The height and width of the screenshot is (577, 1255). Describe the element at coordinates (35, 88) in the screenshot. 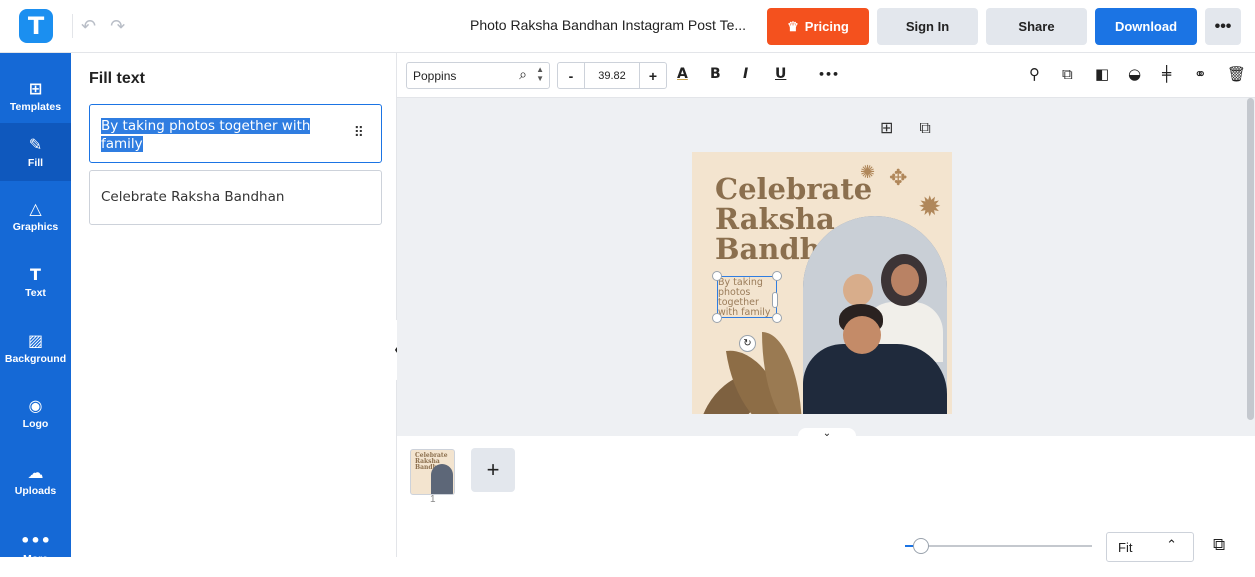

I see `templates-icon: ⊞` at that location.